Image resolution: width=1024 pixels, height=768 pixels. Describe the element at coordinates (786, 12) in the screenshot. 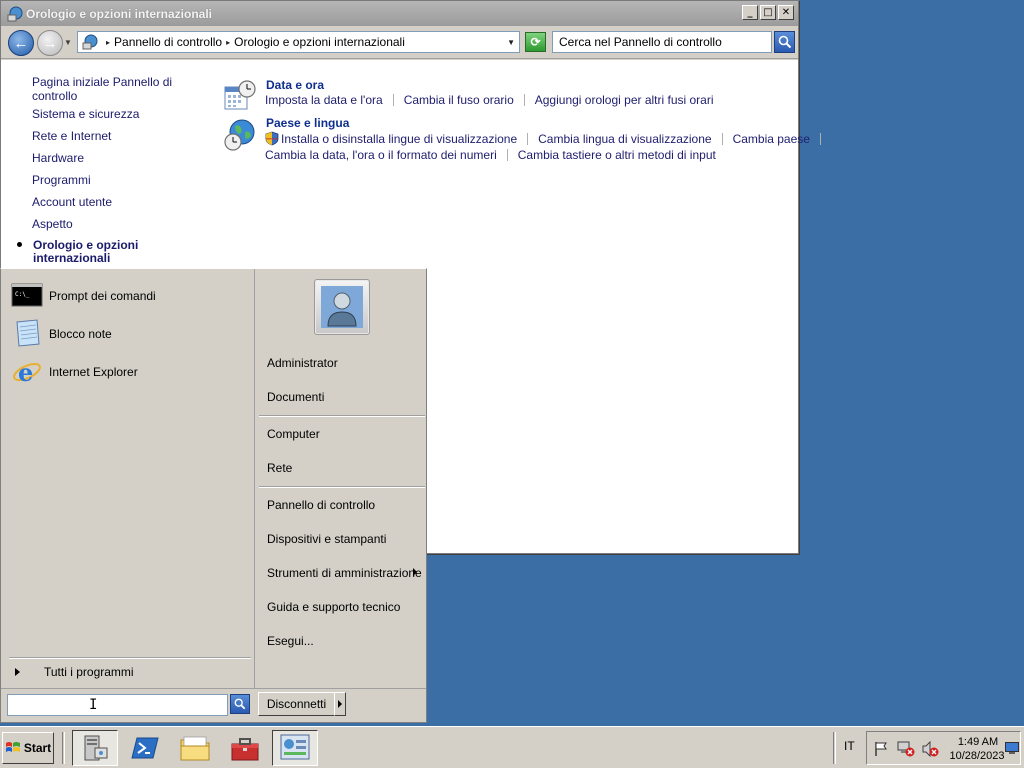

I see `close-button: ✕` at that location.